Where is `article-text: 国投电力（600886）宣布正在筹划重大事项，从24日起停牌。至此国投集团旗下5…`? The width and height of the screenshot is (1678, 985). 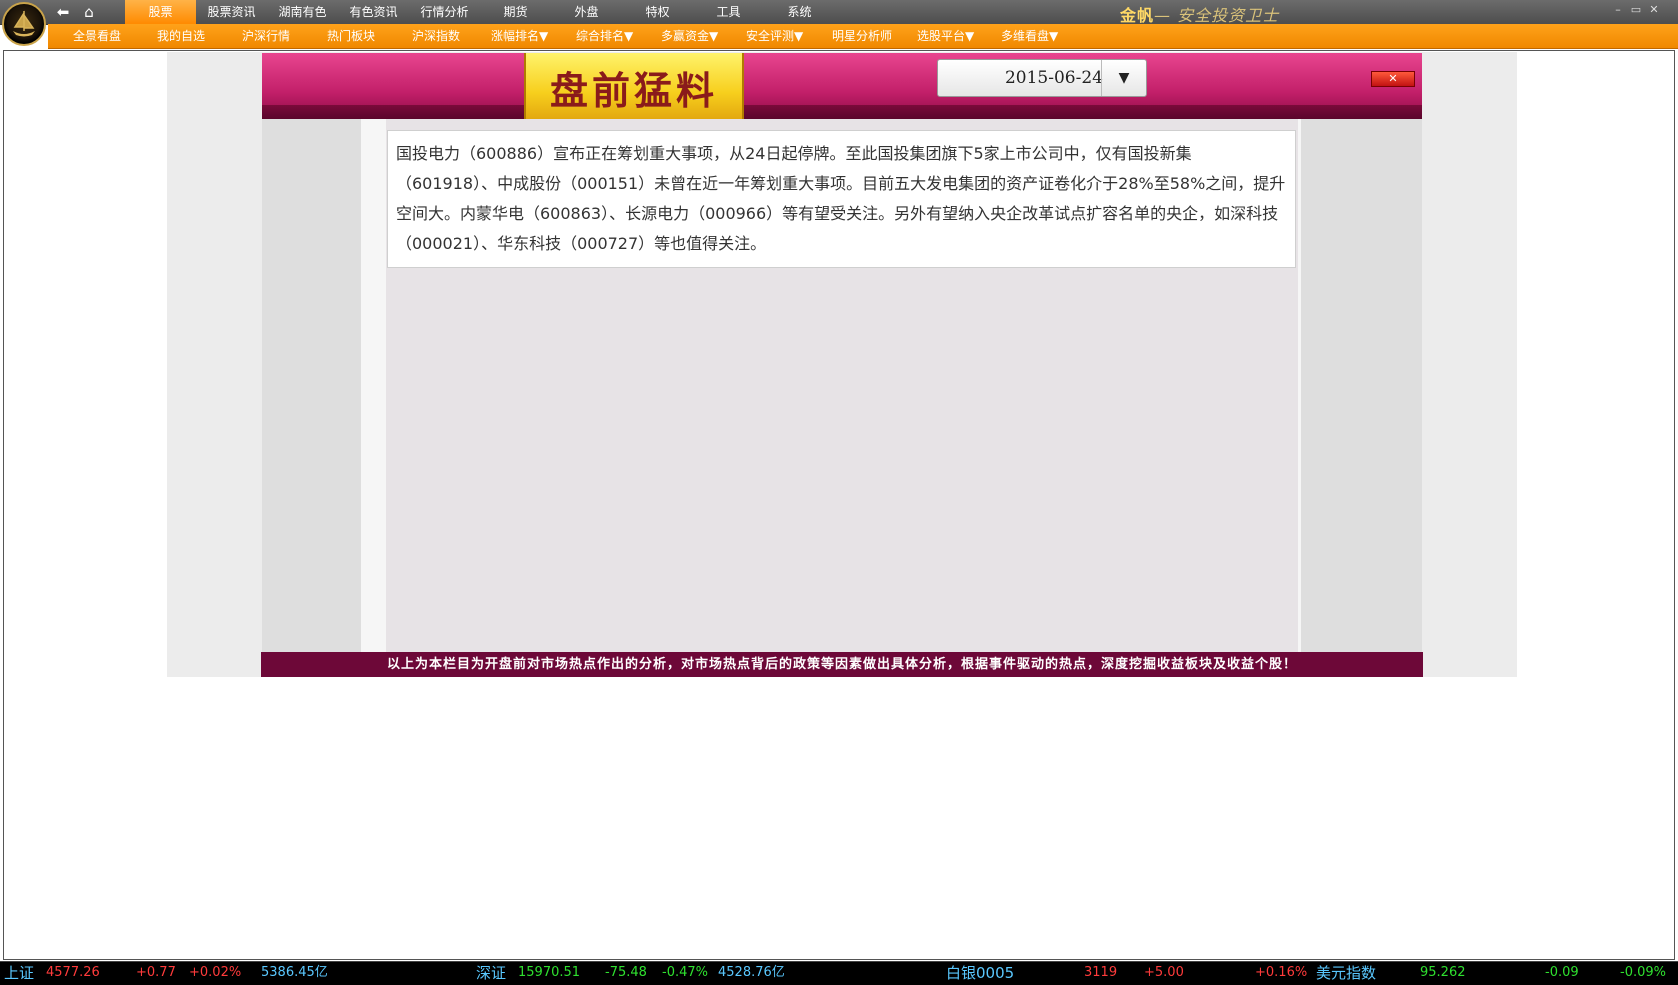
article-text: 国投电力（600886）宣布正在筹划重大事项，从24日起停牌。至此国投集团旗下5… is located at coordinates (841, 199).